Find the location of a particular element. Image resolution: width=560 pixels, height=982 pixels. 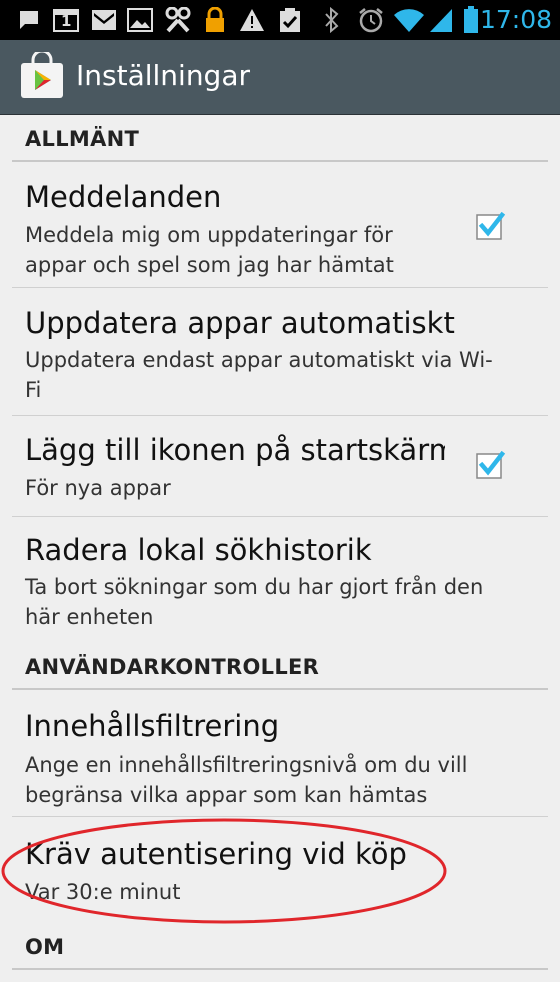

pref-summary-line2: här enheten is located at coordinates (89, 617).